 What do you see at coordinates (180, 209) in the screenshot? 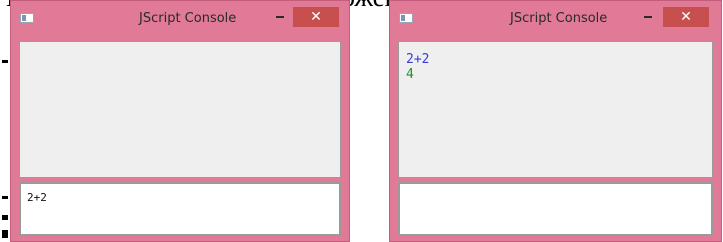
I see `console-input: 2+2` at bounding box center [180, 209].